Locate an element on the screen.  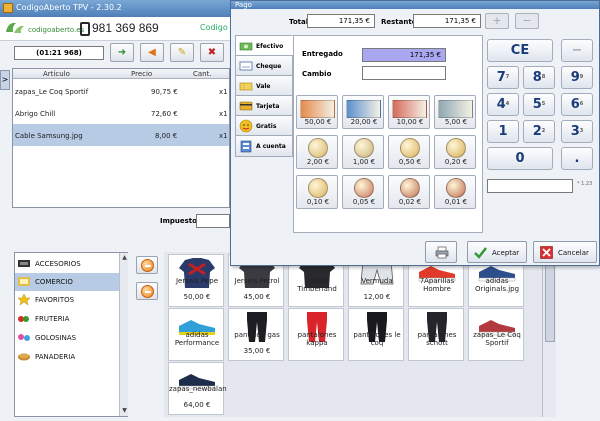
tab-cheque: Cheque is located at coordinates (264, 66).